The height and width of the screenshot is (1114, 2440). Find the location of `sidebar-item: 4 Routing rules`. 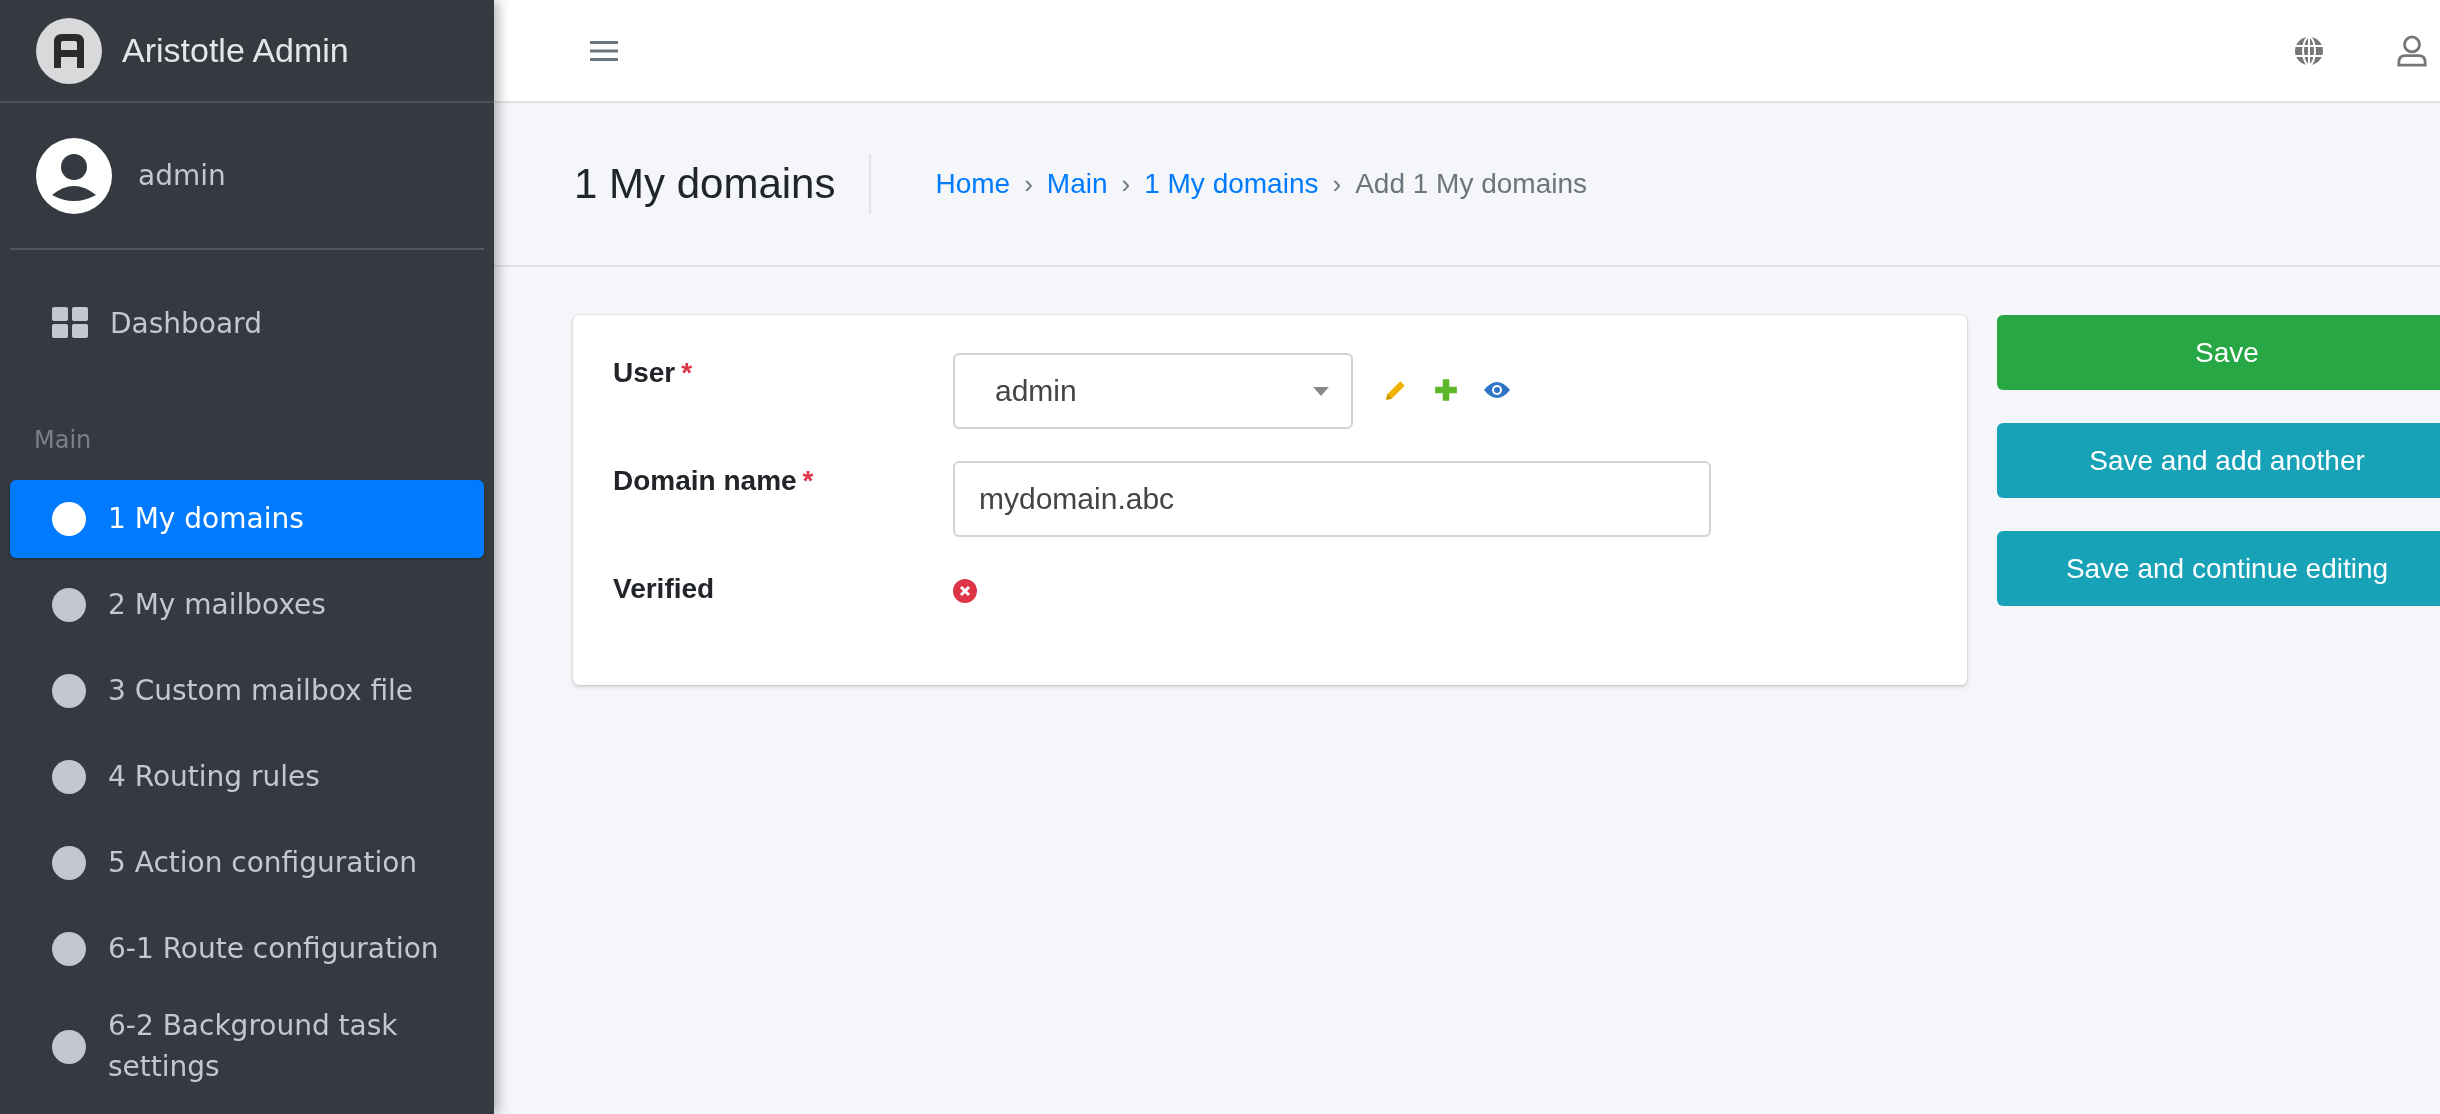

sidebar-item: 4 Routing rules is located at coordinates (247, 777).